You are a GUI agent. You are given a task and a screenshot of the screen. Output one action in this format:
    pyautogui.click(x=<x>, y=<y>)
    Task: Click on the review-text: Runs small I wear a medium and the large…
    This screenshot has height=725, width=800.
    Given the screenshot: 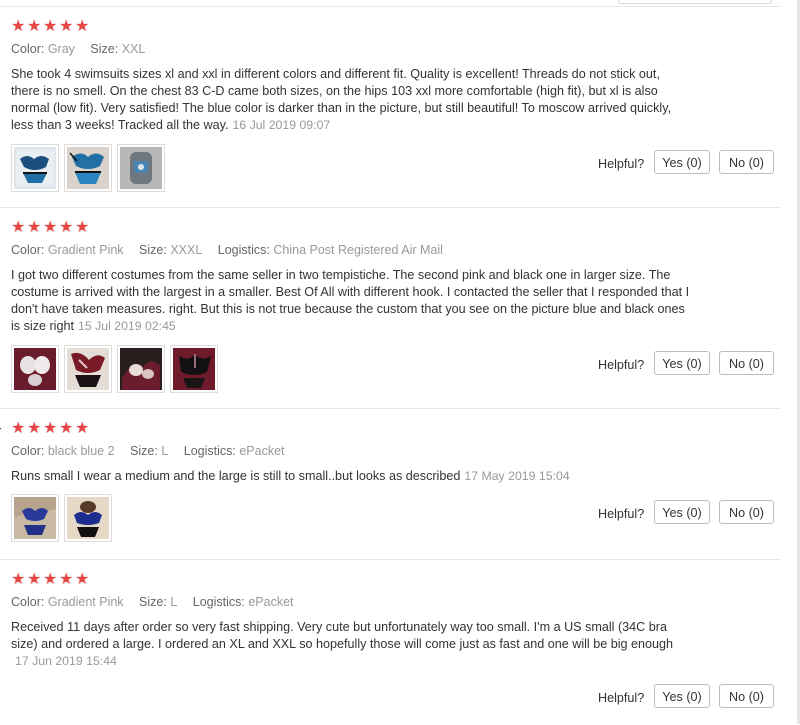 What is the action you would take?
    pyautogui.click(x=351, y=476)
    